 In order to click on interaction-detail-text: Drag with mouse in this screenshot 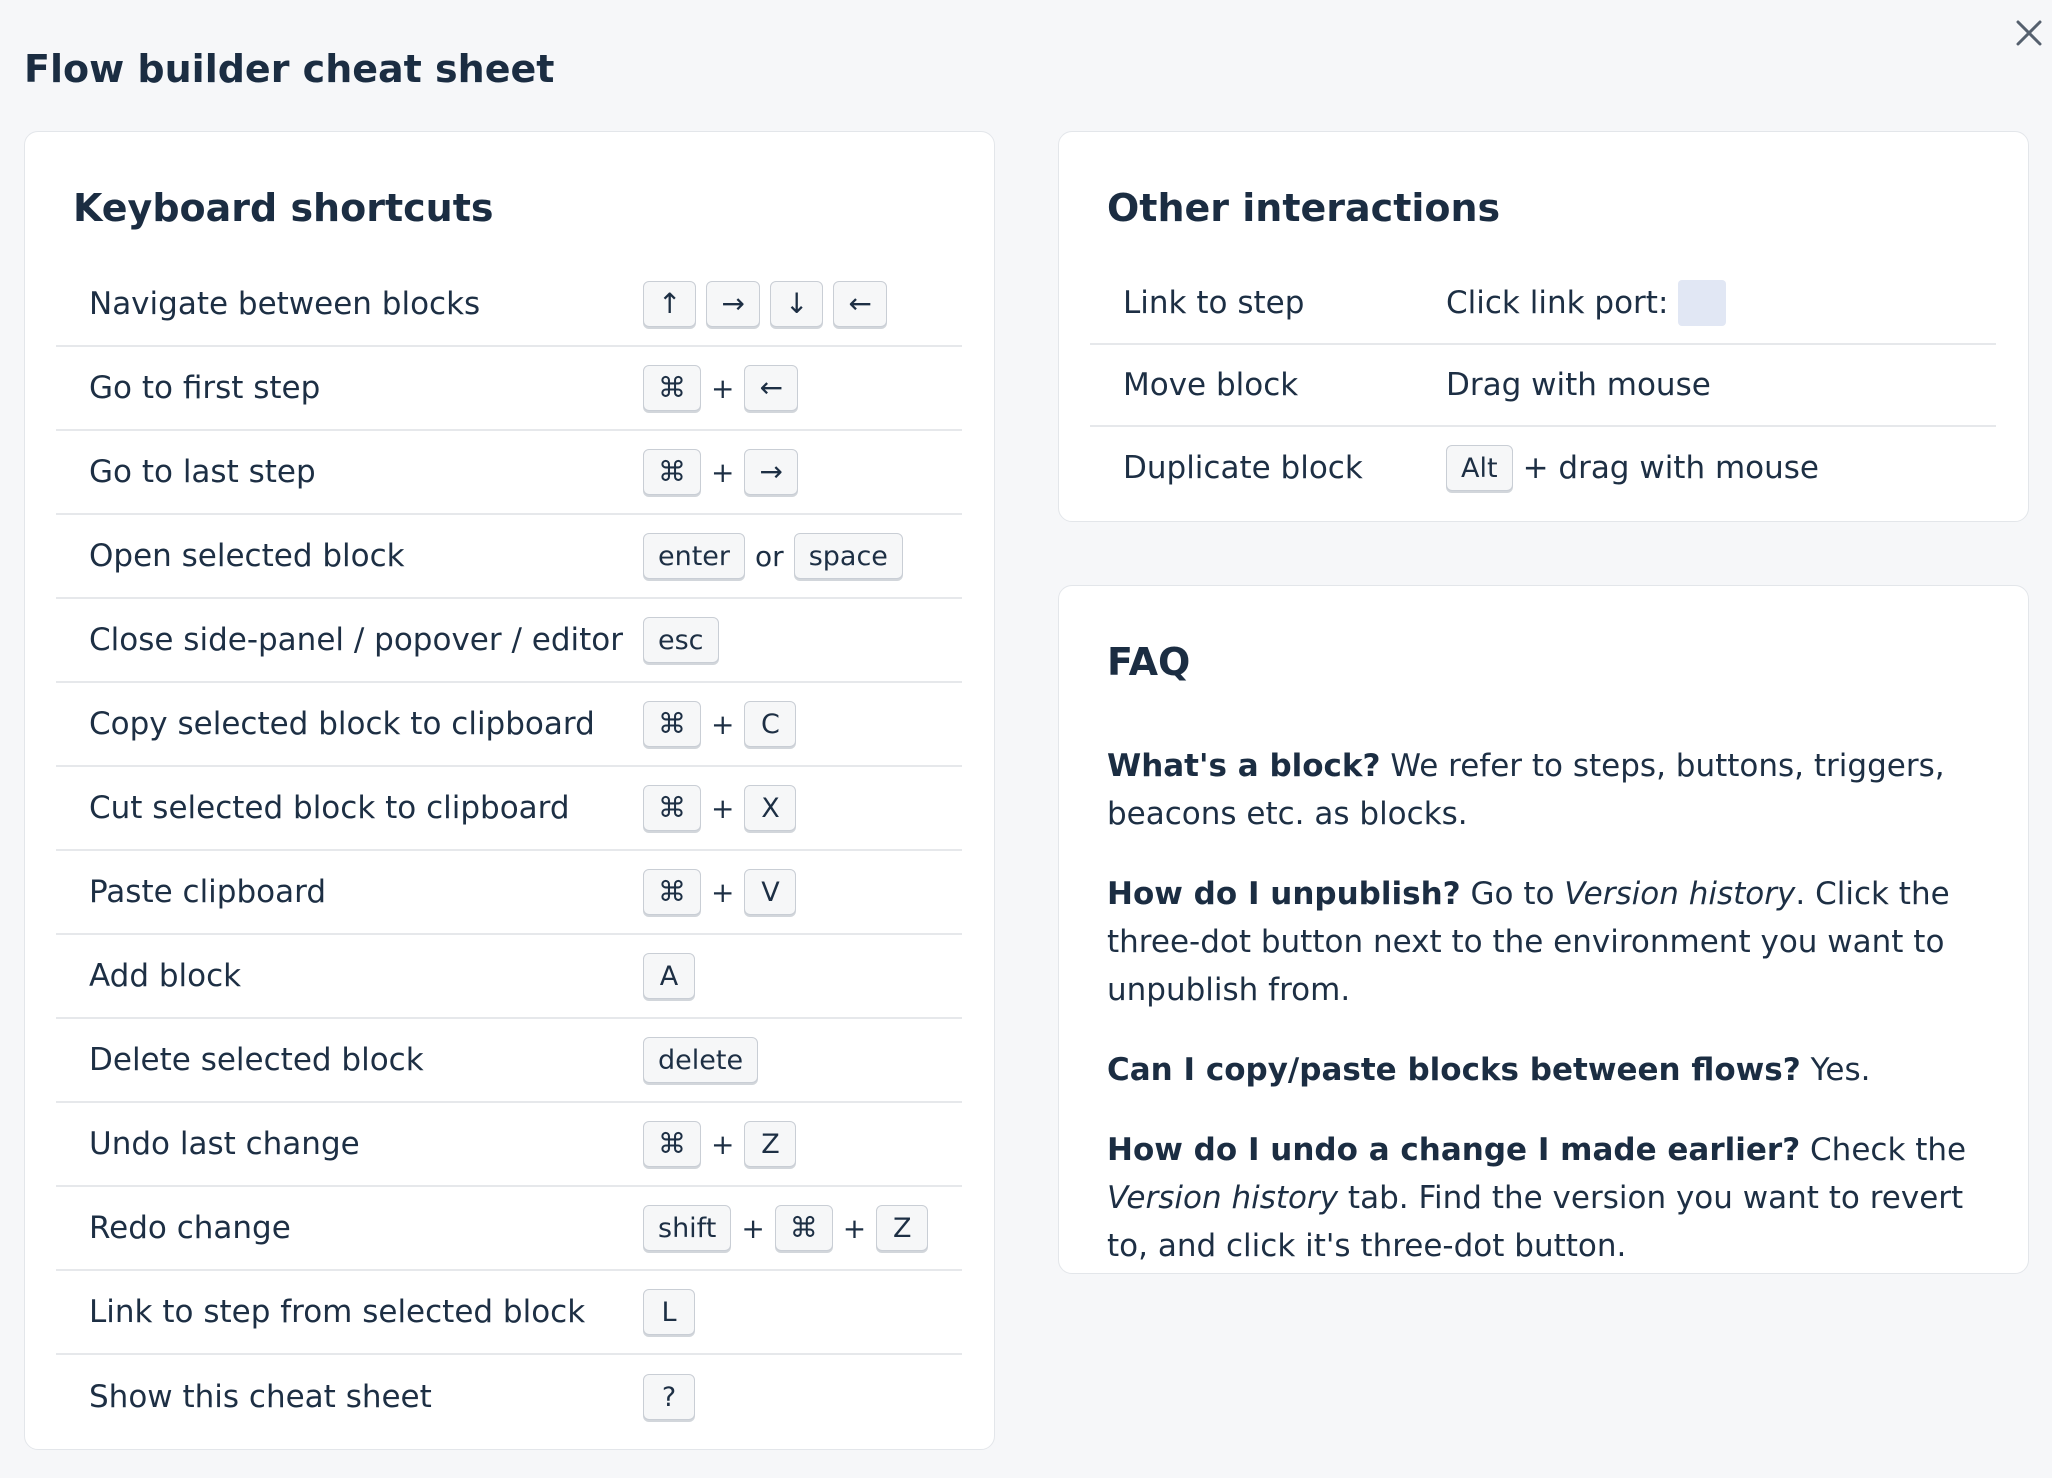, I will do `click(1578, 385)`.